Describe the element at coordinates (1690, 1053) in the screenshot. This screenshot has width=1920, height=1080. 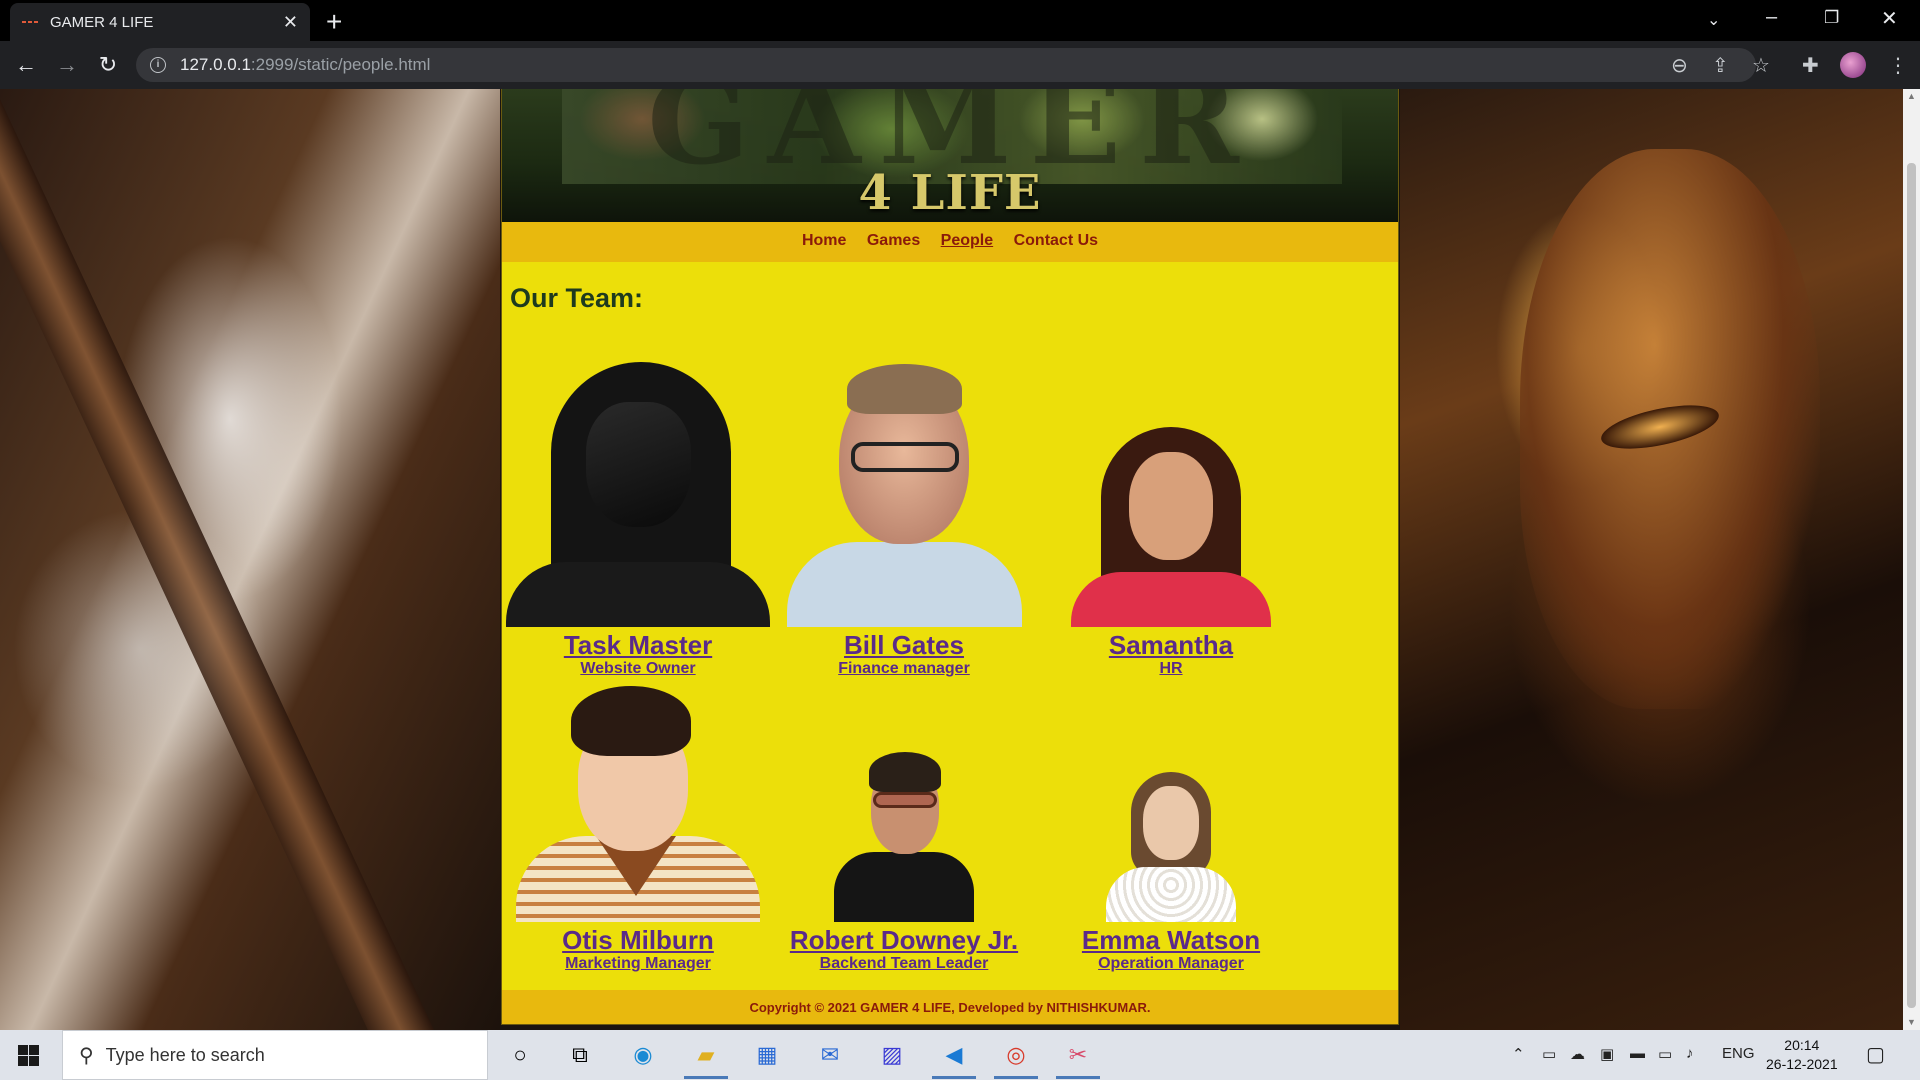
I see `volume-icon: ♪` at that location.